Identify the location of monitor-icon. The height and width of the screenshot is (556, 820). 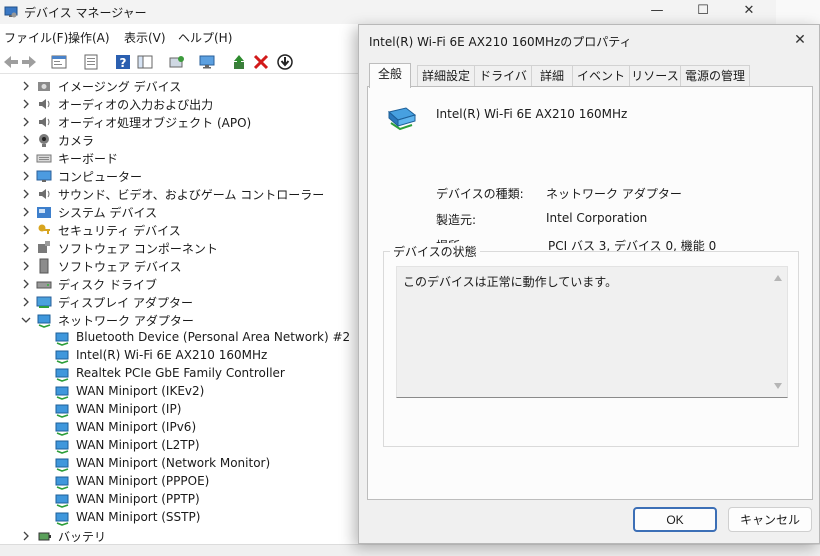
(207, 62).